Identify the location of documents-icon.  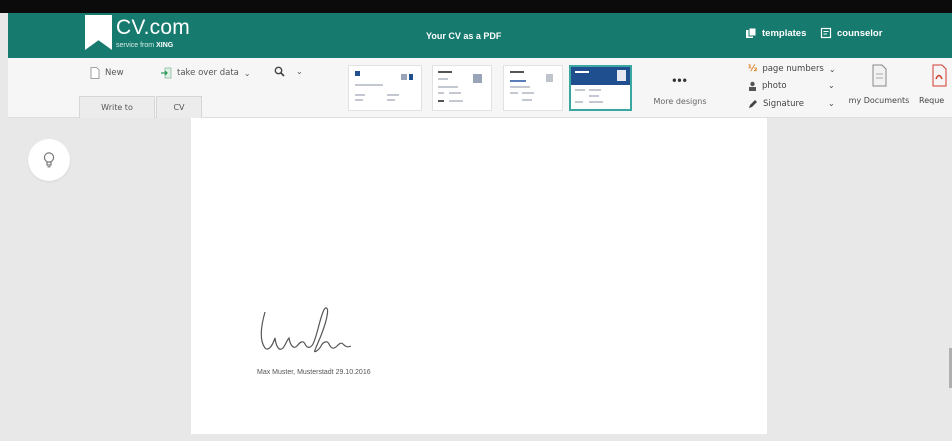
(879, 75).